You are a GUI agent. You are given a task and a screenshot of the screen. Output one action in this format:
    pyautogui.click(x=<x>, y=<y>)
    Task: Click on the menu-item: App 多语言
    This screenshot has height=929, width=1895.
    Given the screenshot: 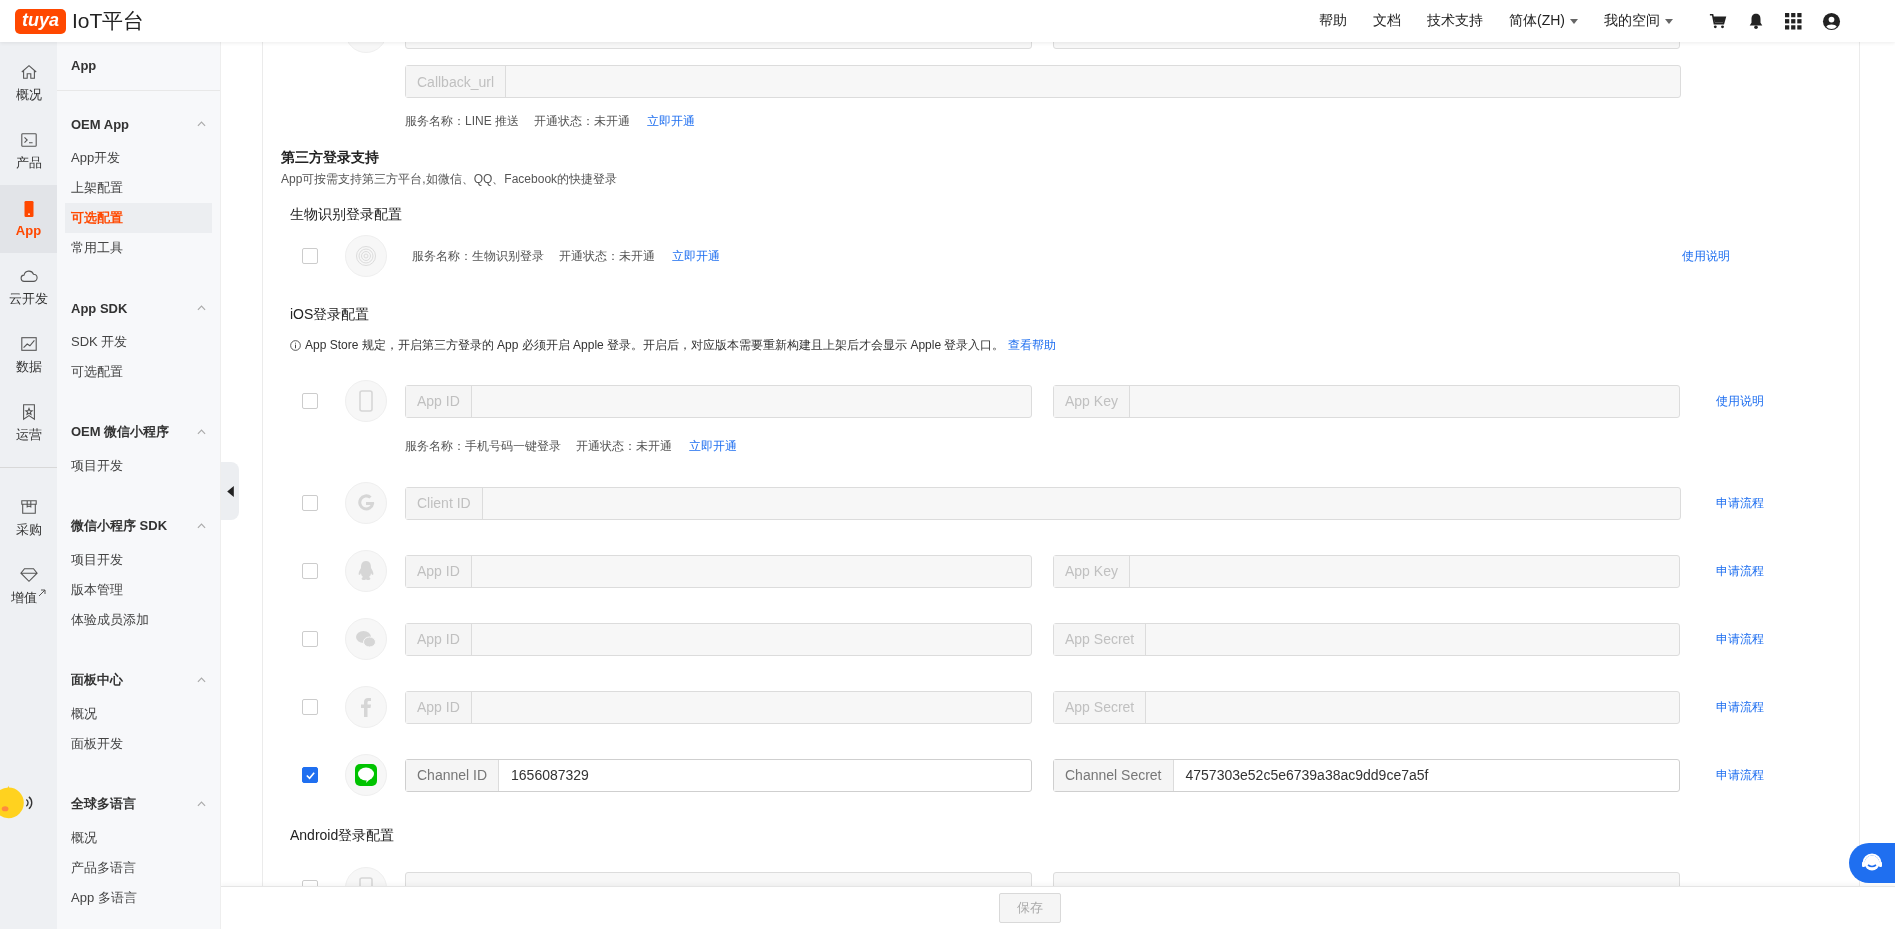 What is the action you would take?
    pyautogui.click(x=138, y=898)
    